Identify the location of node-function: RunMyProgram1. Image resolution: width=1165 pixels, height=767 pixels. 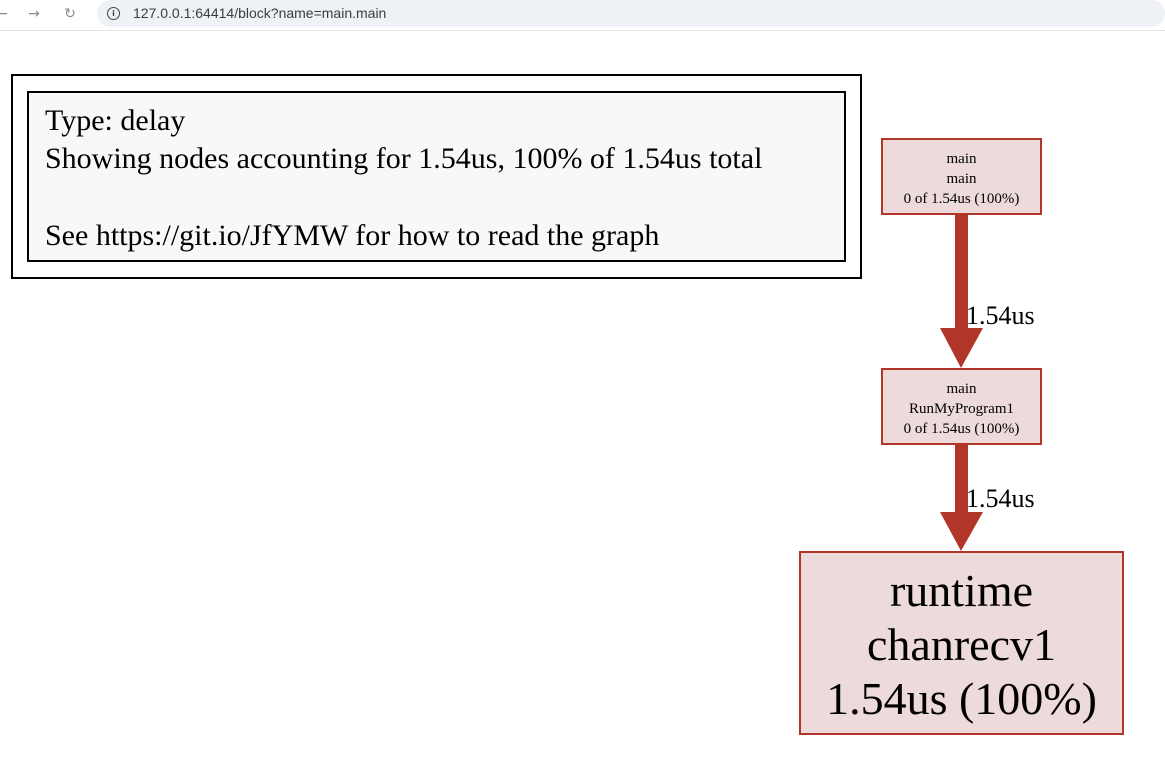
(961, 409).